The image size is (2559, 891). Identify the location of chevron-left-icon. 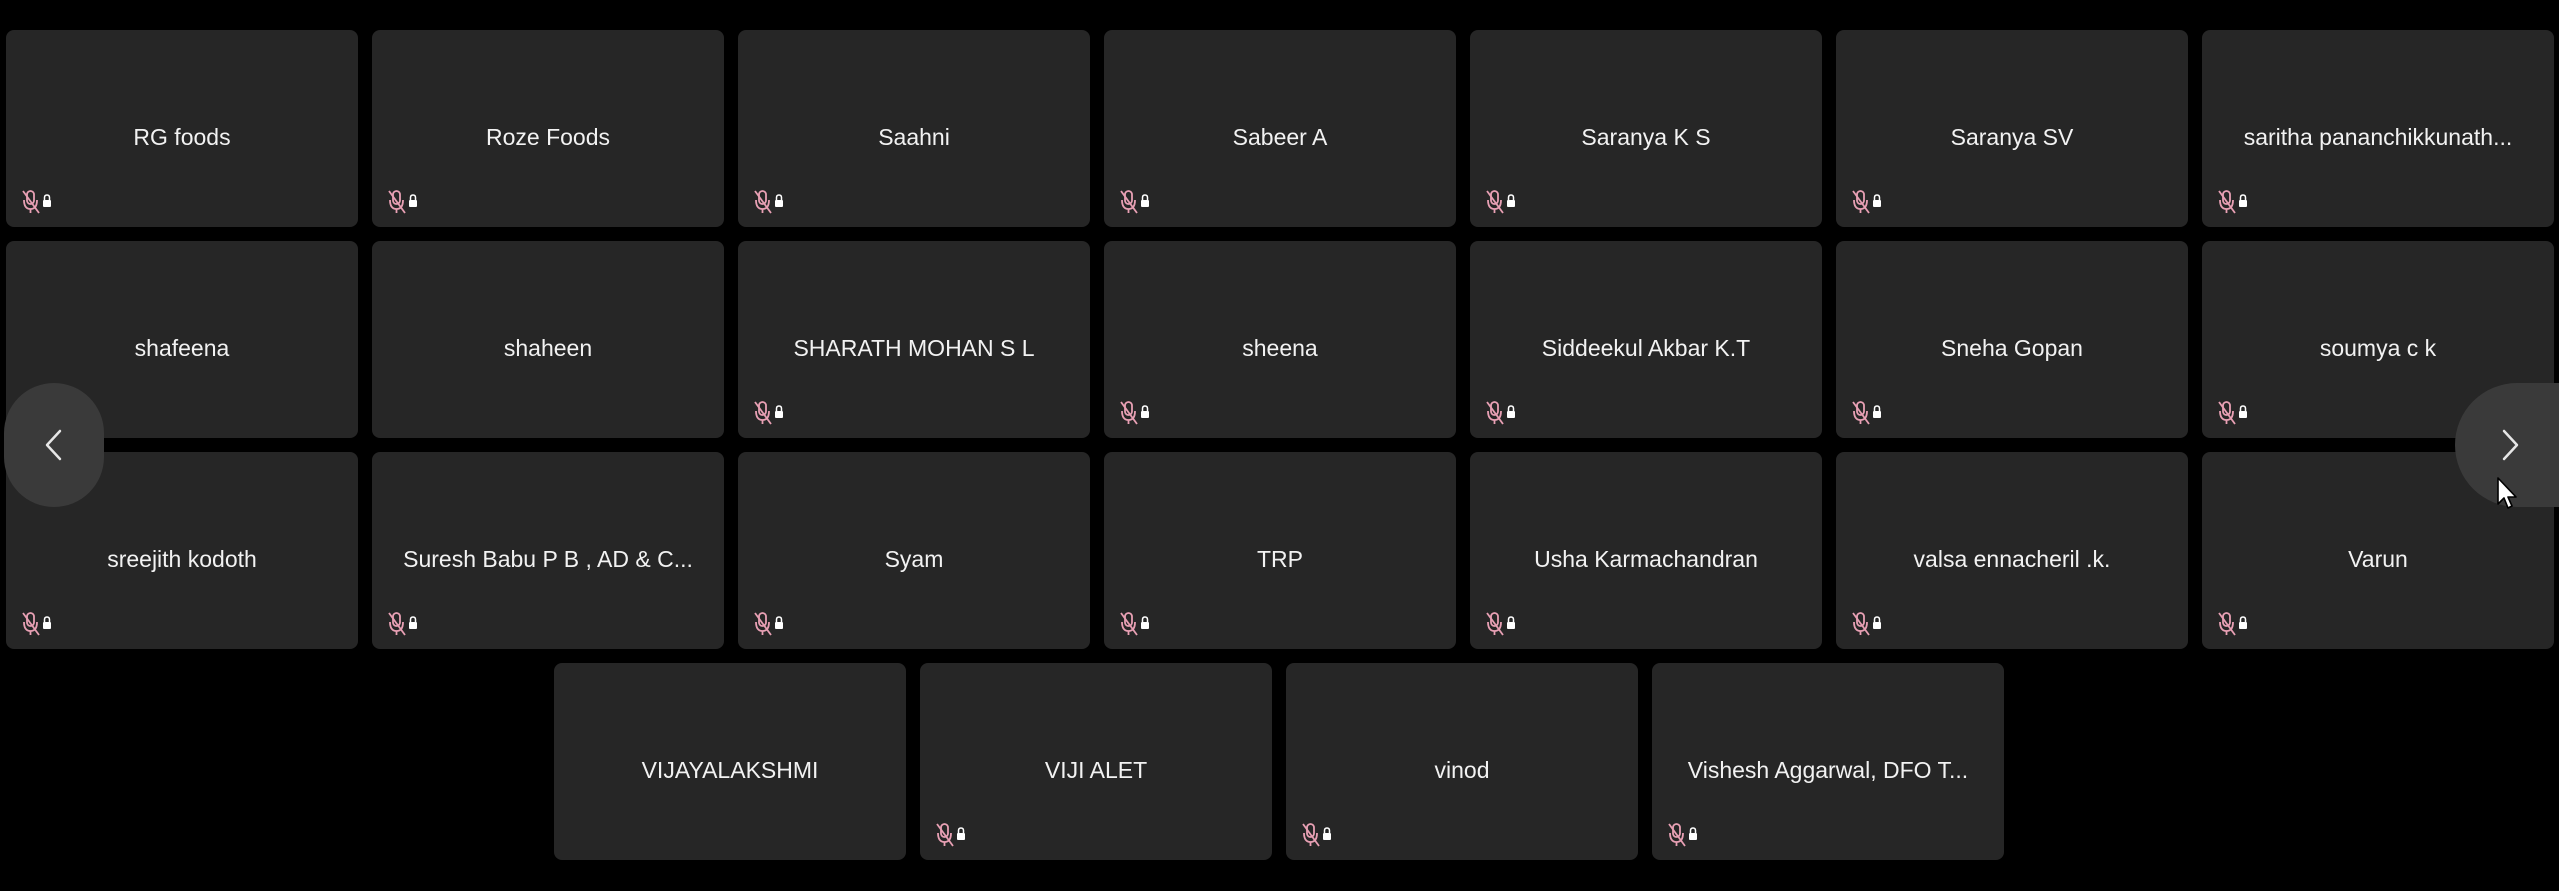
(53, 445).